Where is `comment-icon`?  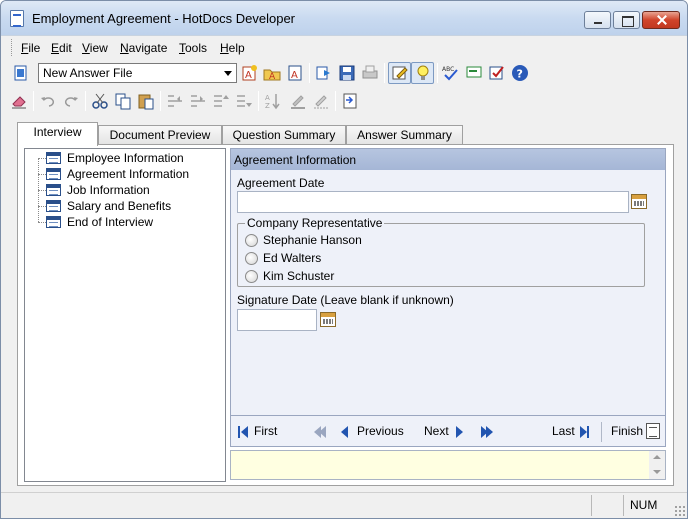 comment-icon is located at coordinates (474, 73).